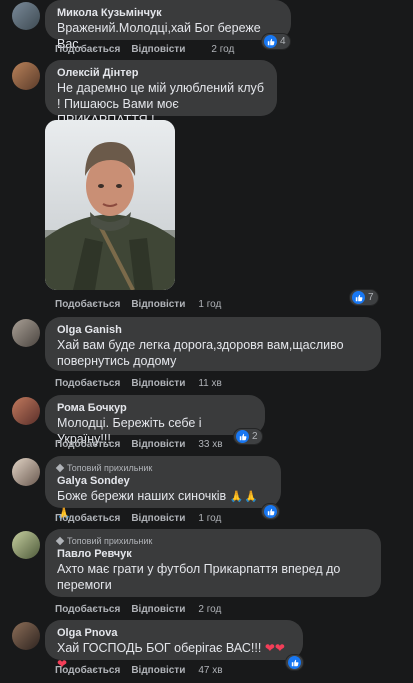 This screenshot has height=683, width=413. I want to click on comment-actions: Подобається Відповісти 33 хв, so click(139, 444).